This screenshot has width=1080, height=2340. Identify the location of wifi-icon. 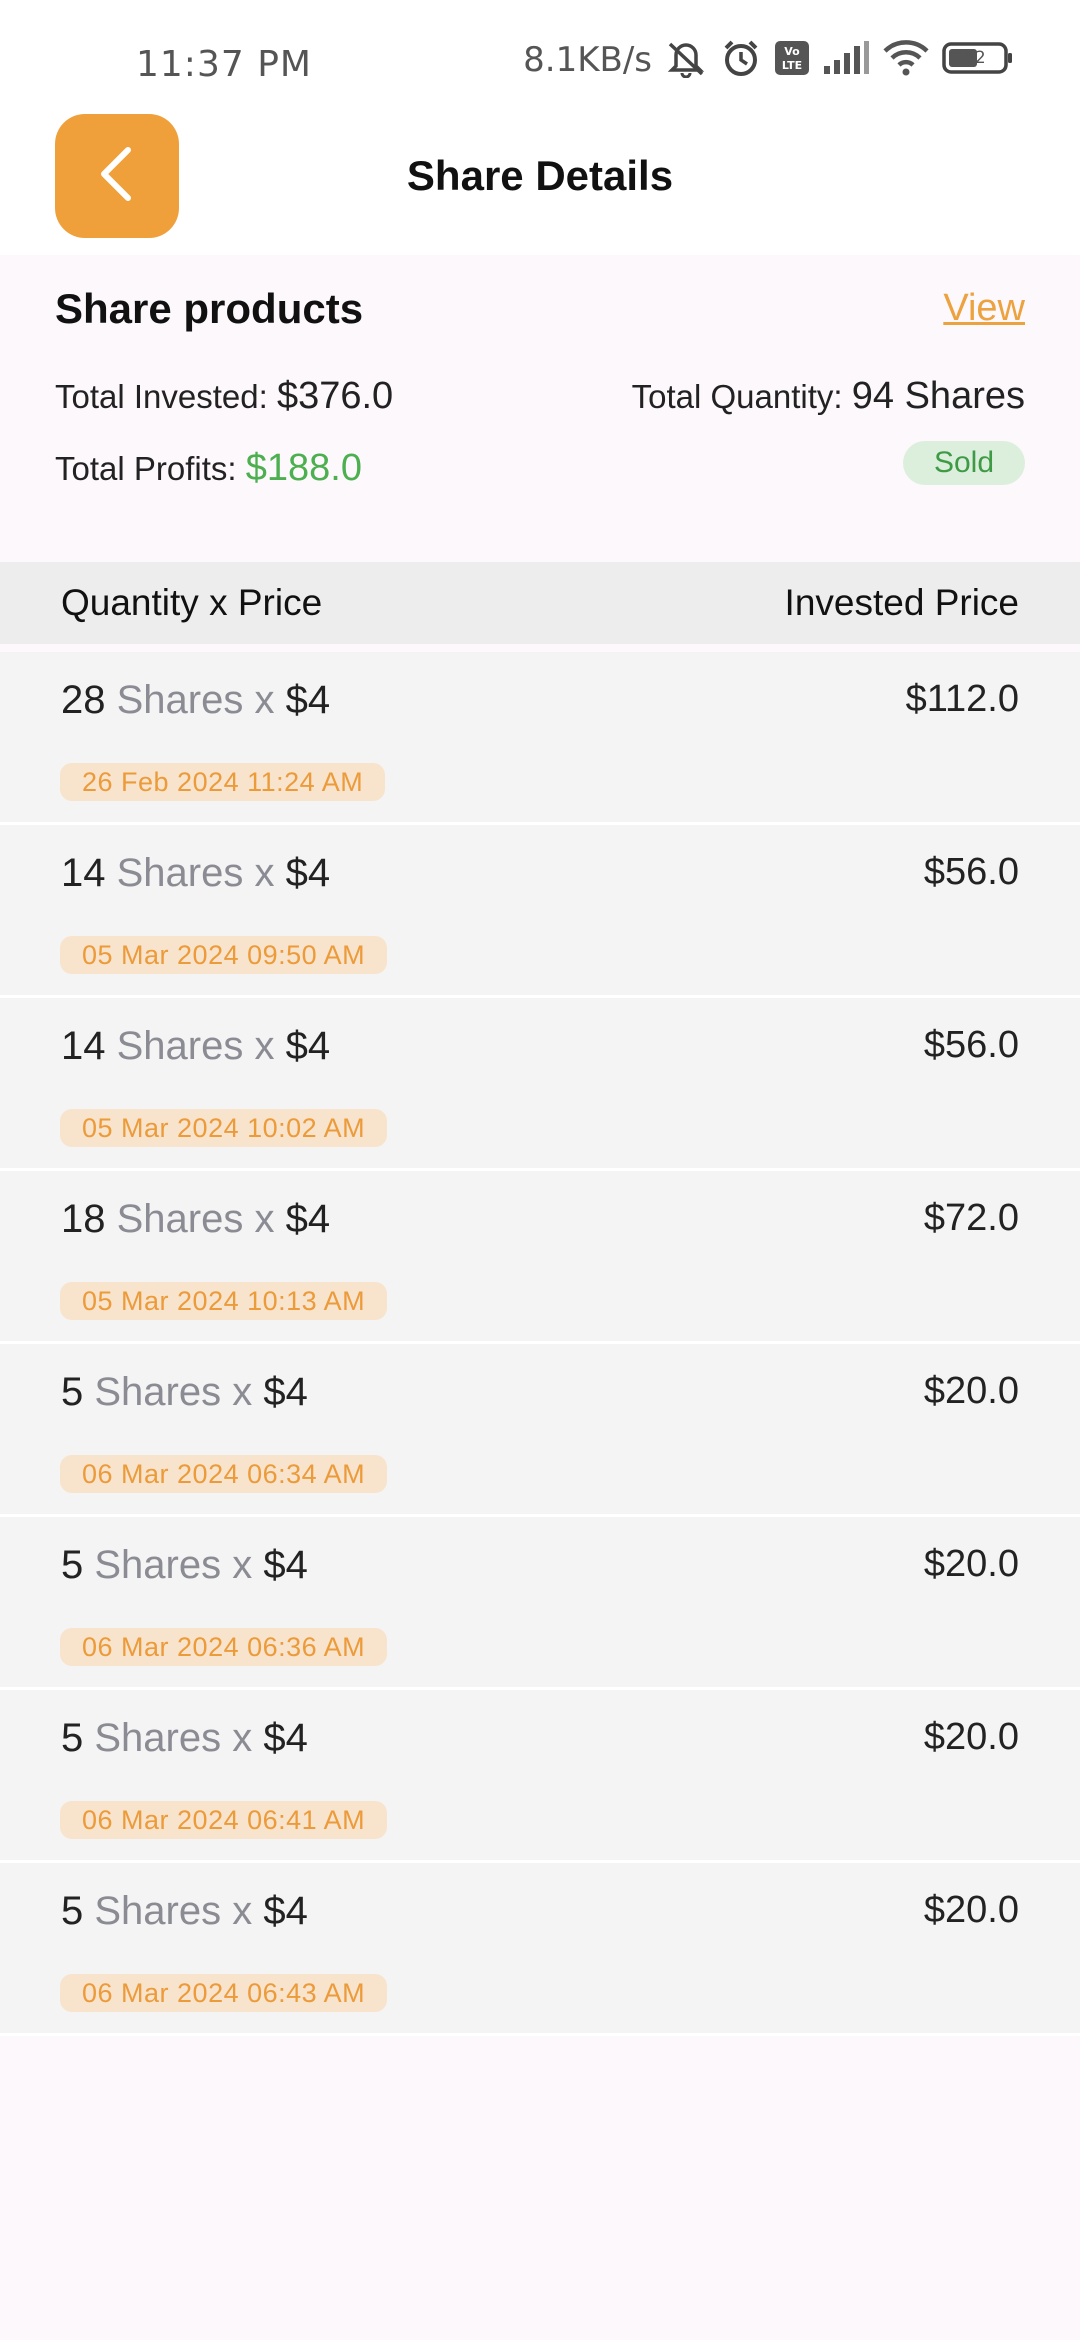
(906, 60).